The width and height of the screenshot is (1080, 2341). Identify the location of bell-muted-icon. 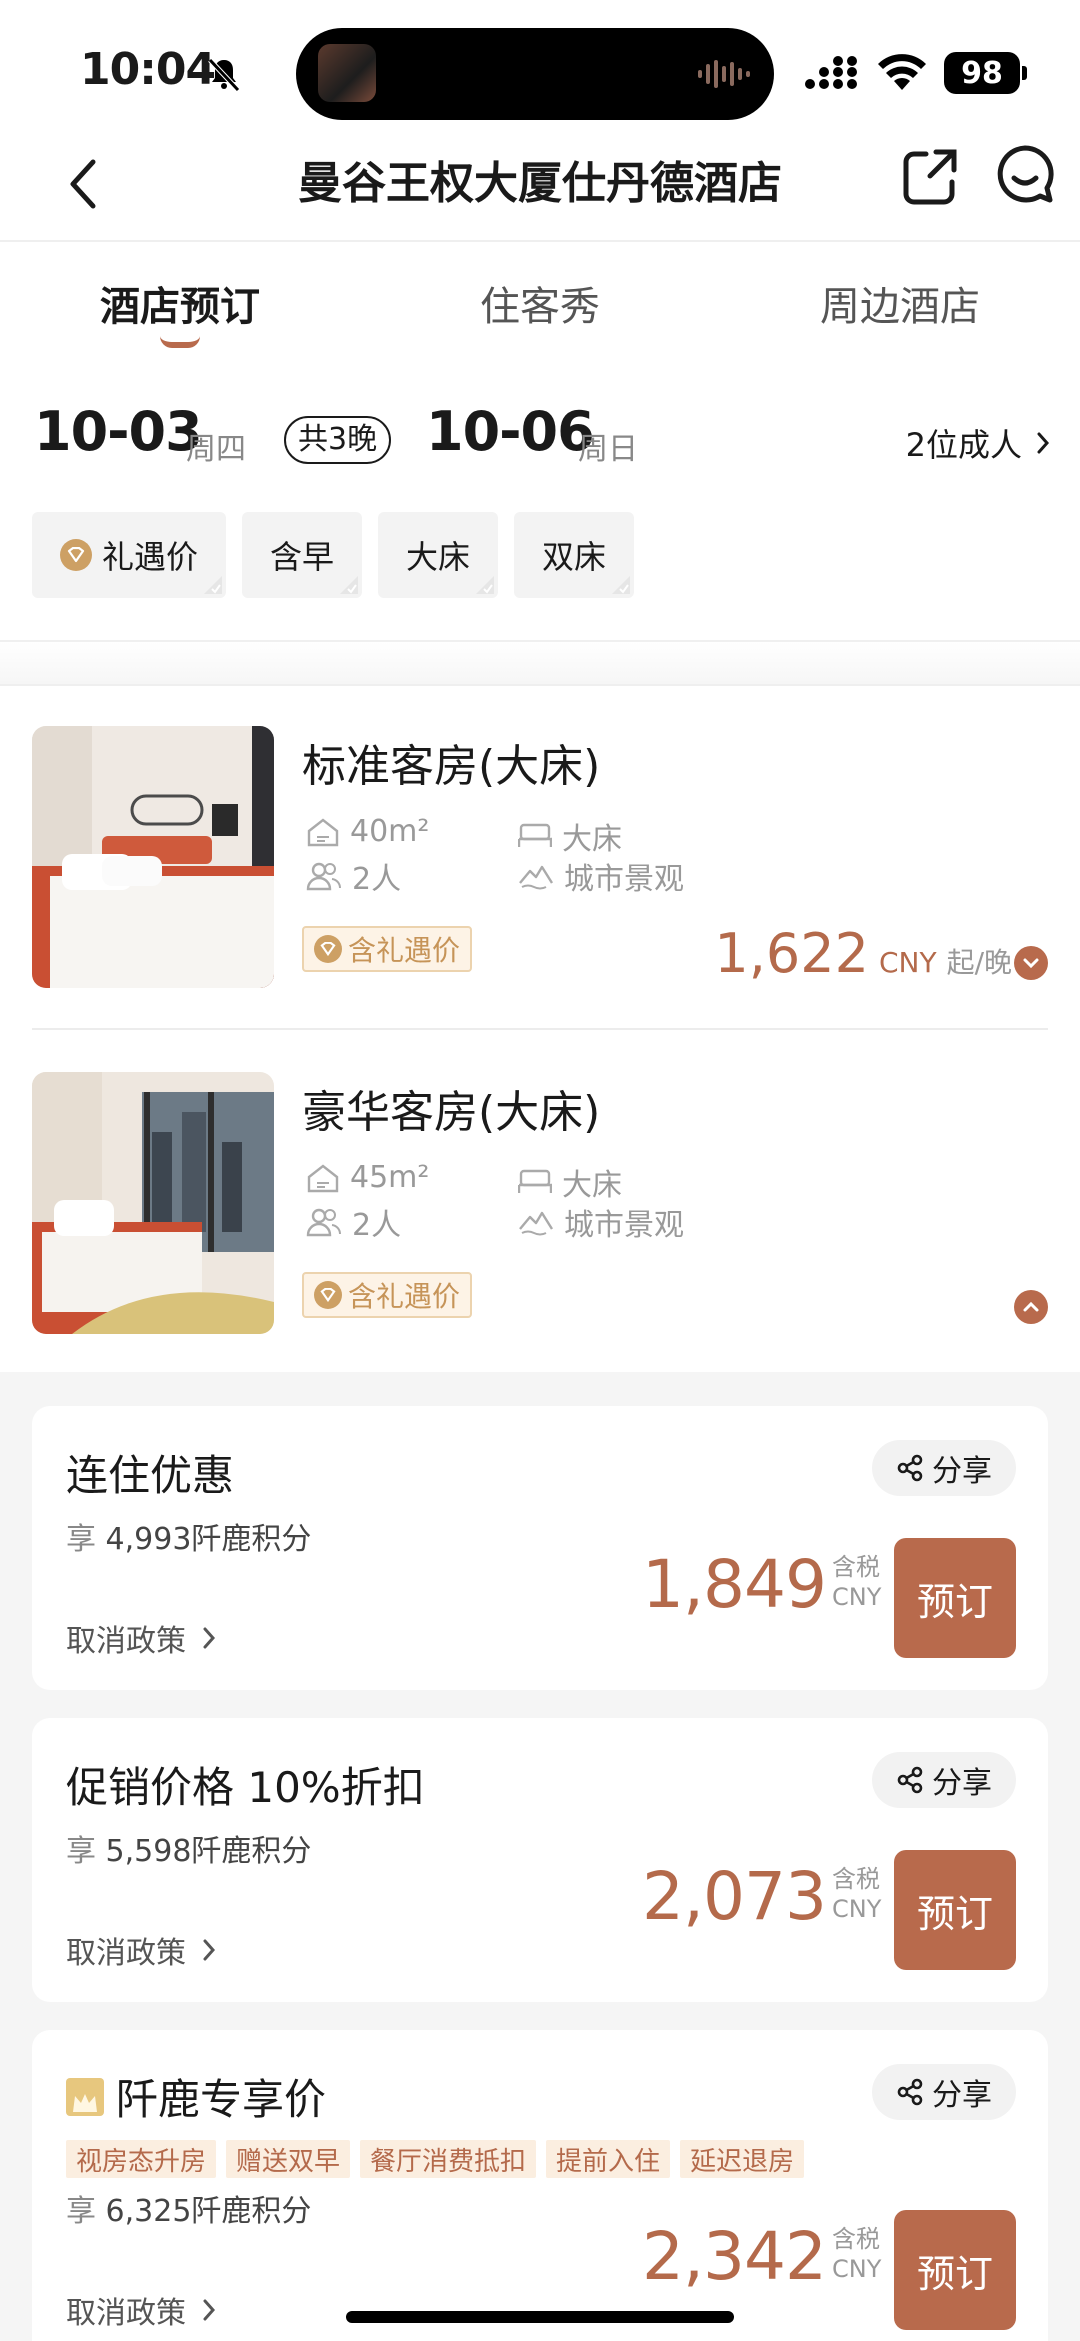
(224, 75).